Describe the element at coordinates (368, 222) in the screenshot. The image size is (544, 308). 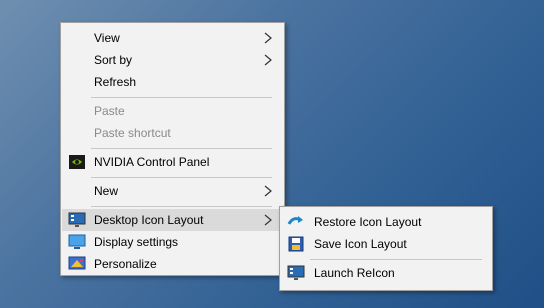
I see `submenu-item-label: Restore Icon Layout` at that location.